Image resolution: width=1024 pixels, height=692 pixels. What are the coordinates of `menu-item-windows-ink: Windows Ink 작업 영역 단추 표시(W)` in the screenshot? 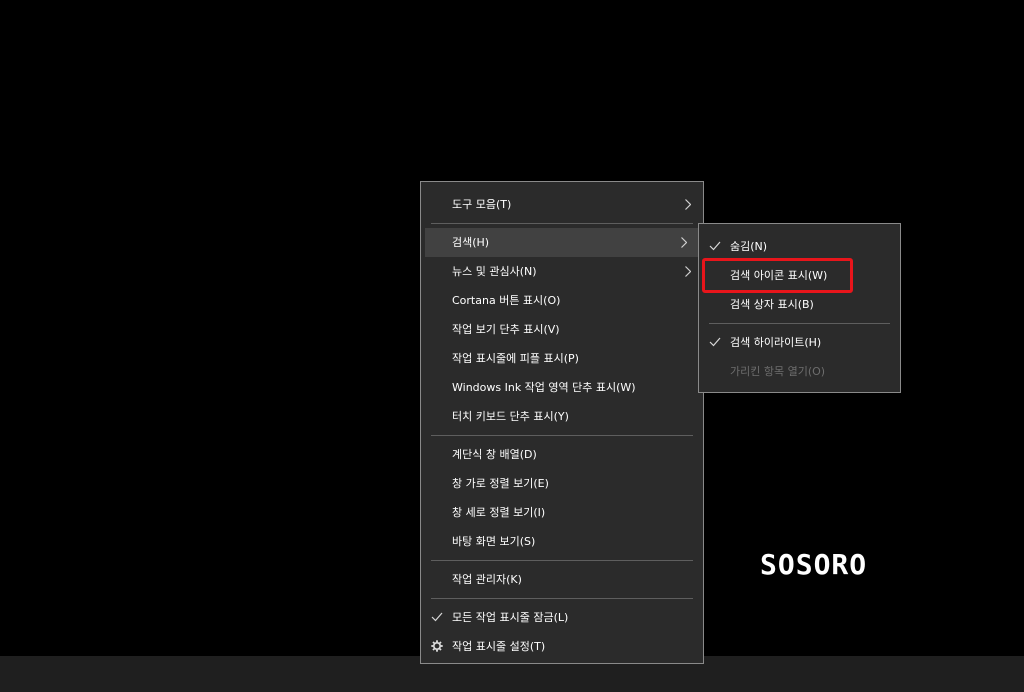 It's located at (562, 387).